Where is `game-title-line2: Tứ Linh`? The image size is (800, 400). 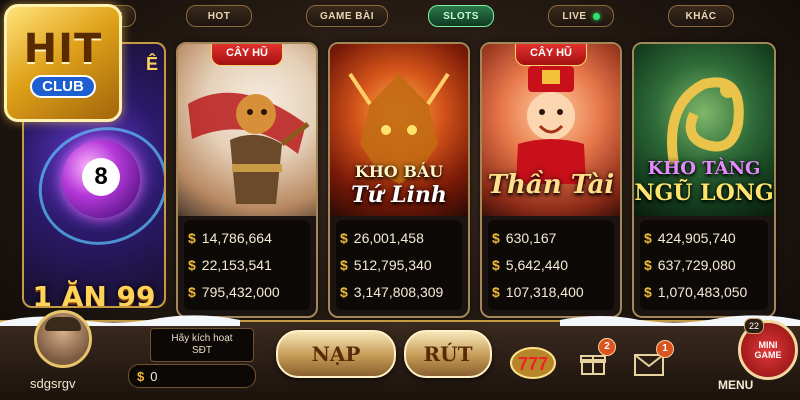 game-title-line2: Tứ Linh is located at coordinates (399, 195).